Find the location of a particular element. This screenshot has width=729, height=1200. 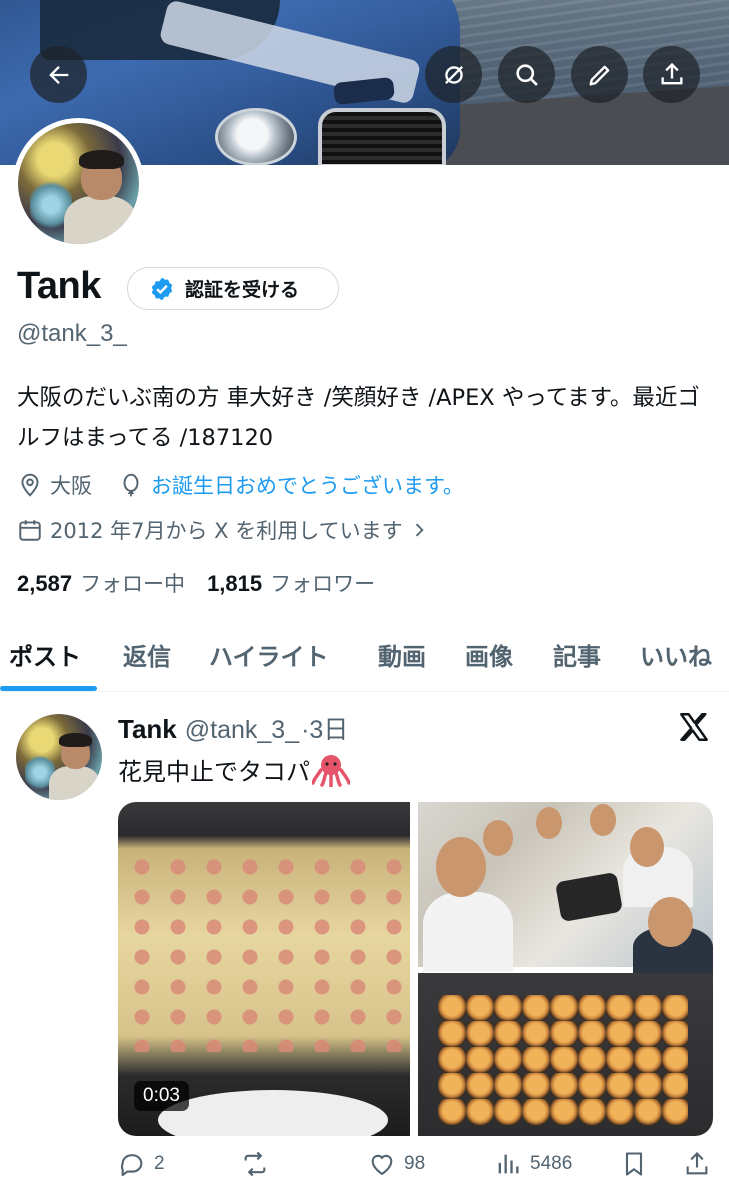

post-actions: 2 98 5486 is located at coordinates (415, 1168).